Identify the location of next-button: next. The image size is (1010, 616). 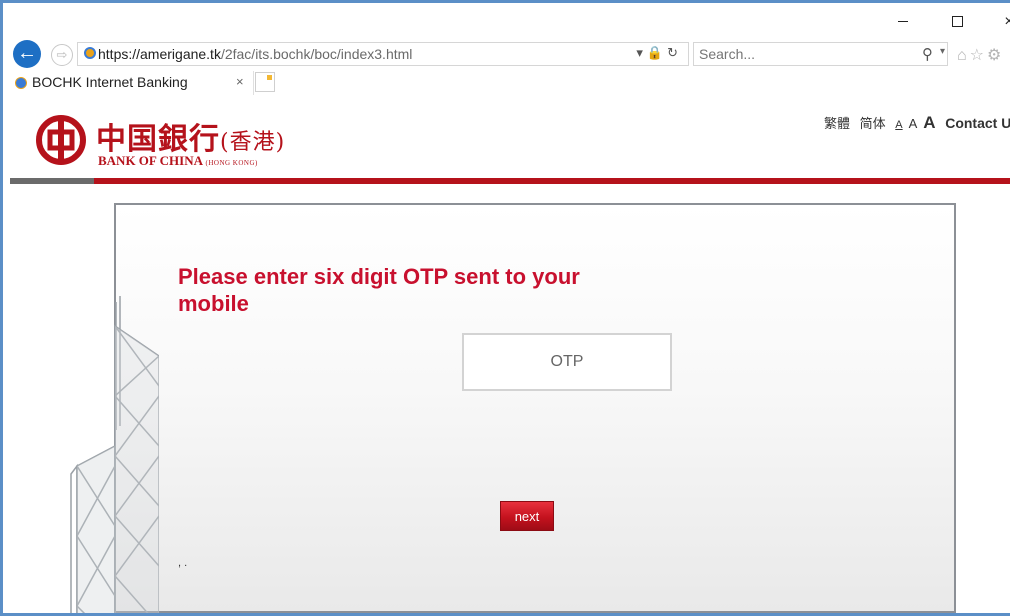
(527, 516).